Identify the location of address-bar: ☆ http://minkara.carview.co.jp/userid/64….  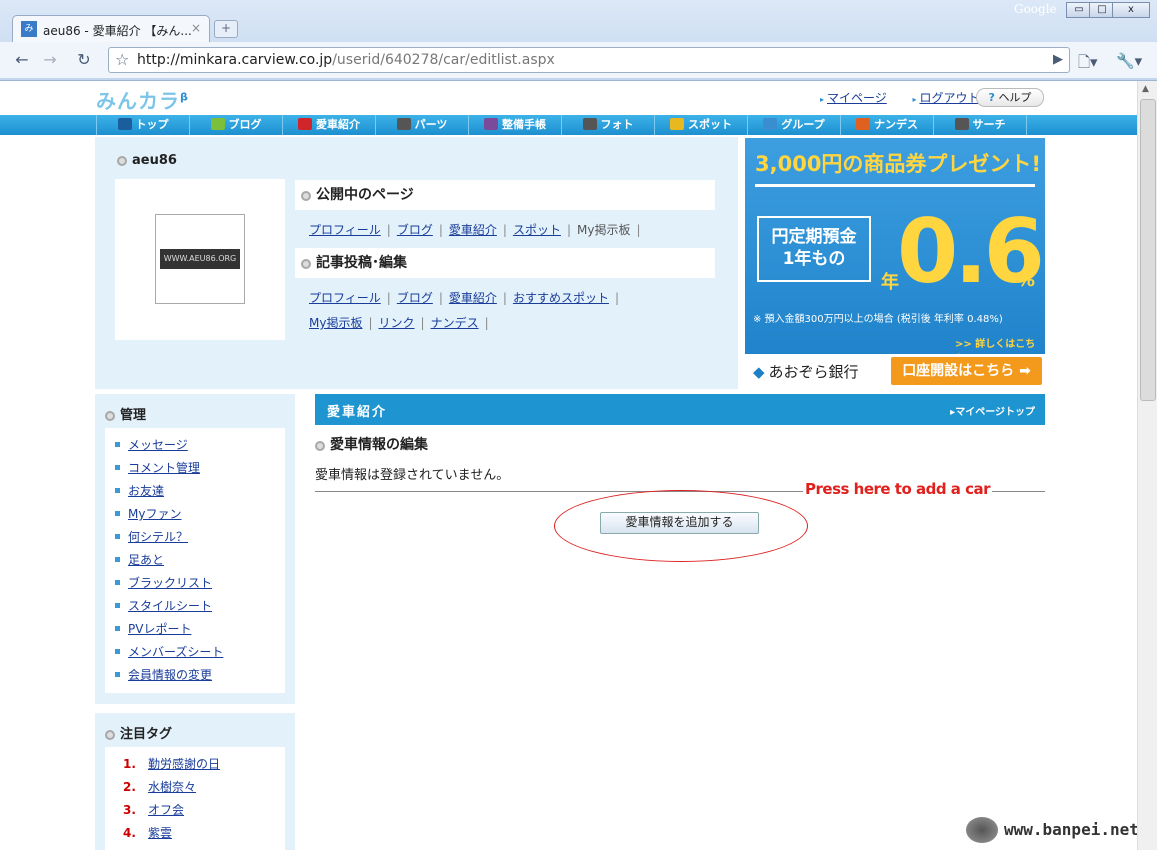
(589, 60).